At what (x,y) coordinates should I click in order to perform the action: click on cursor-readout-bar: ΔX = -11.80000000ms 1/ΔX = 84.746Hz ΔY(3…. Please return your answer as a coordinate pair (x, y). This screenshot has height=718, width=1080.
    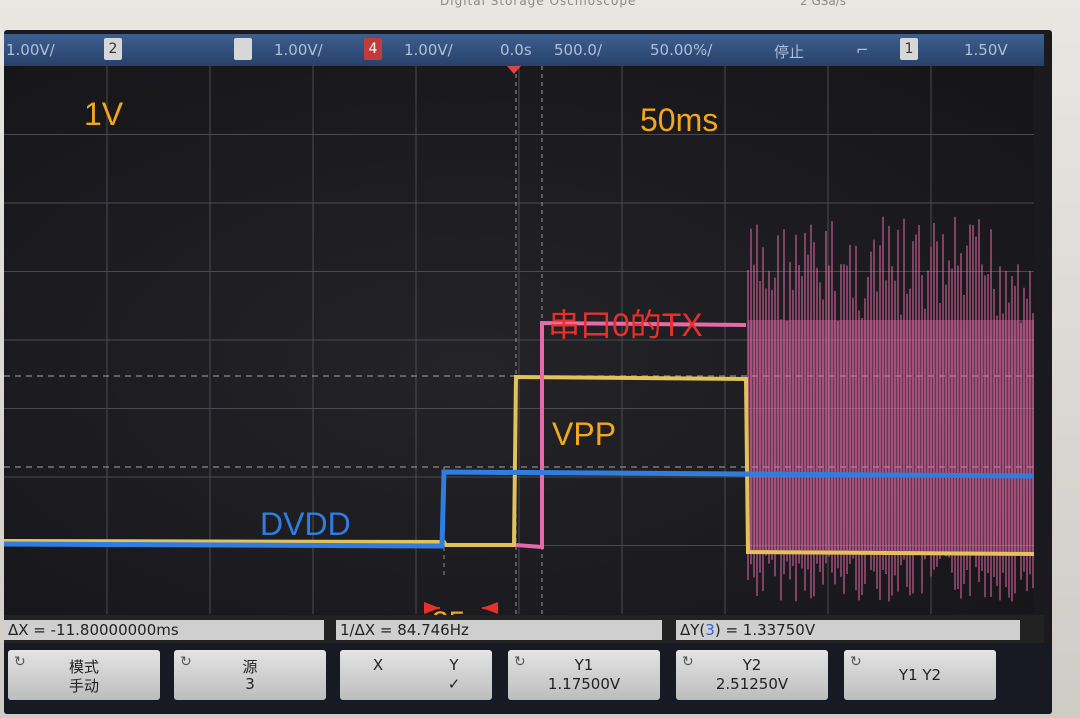
    Looking at the image, I should click on (524, 629).